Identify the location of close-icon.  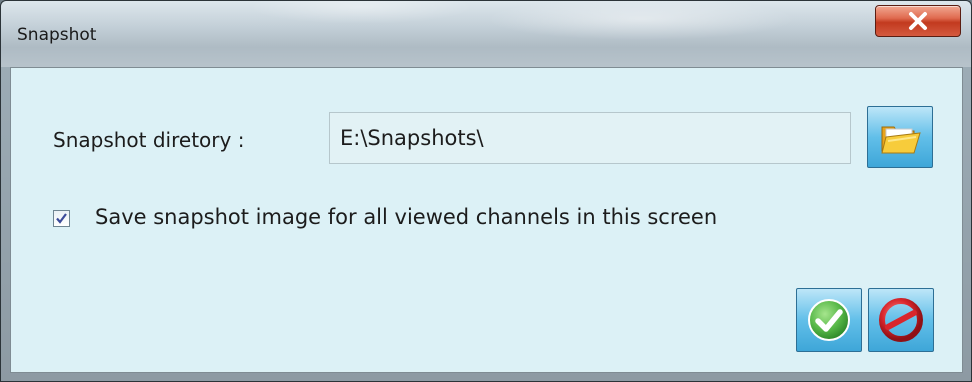
(918, 21).